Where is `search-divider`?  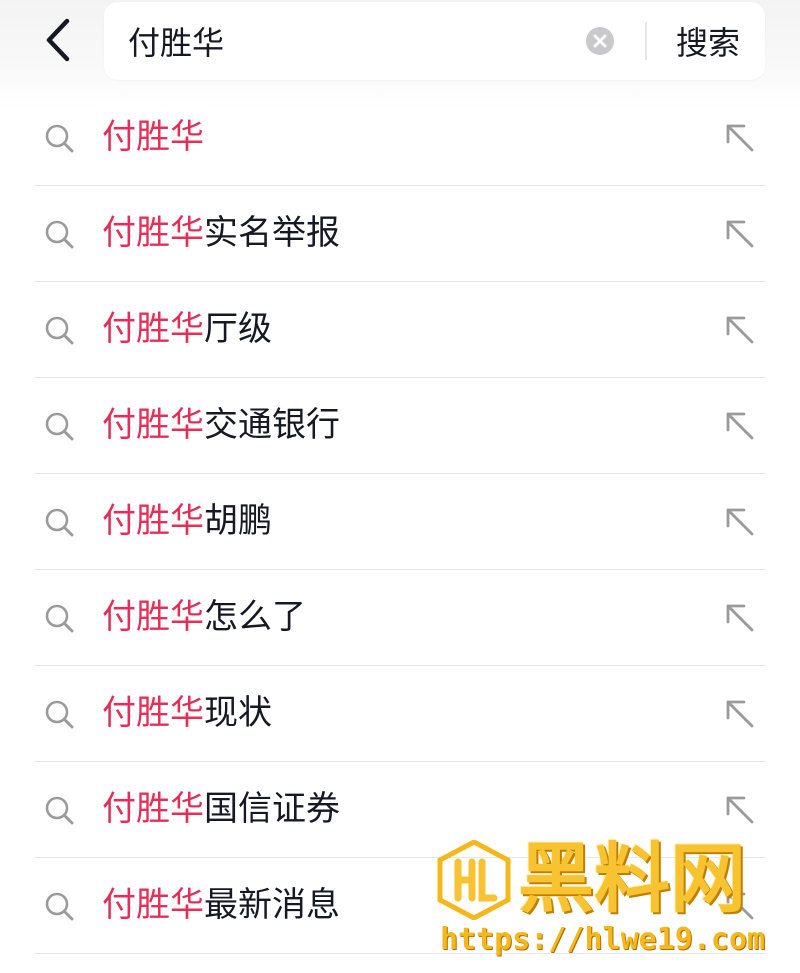
search-divider is located at coordinates (646, 41).